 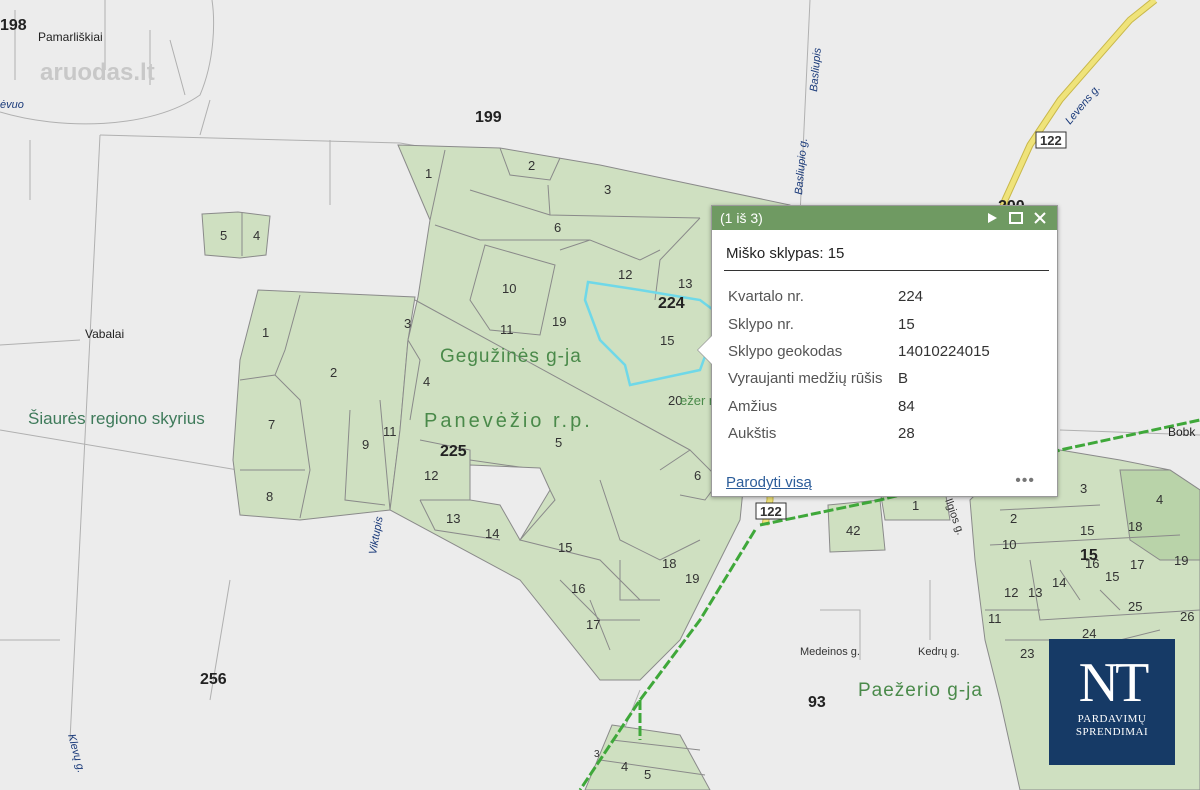 I want to click on attribute-value: 224, so click(x=911, y=297).